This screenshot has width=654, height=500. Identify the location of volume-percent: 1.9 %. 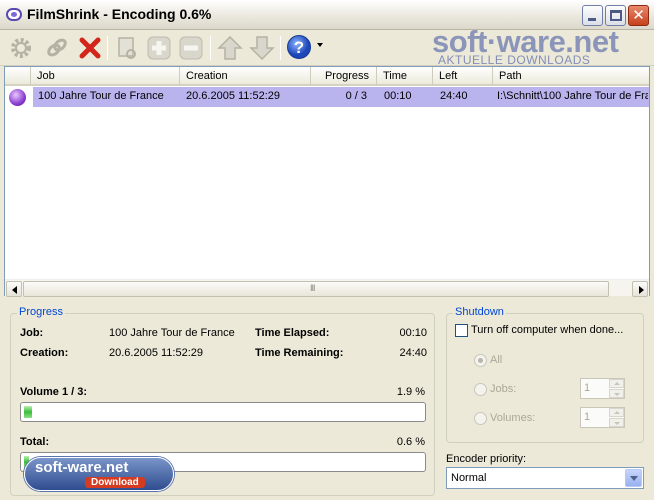
(410, 392).